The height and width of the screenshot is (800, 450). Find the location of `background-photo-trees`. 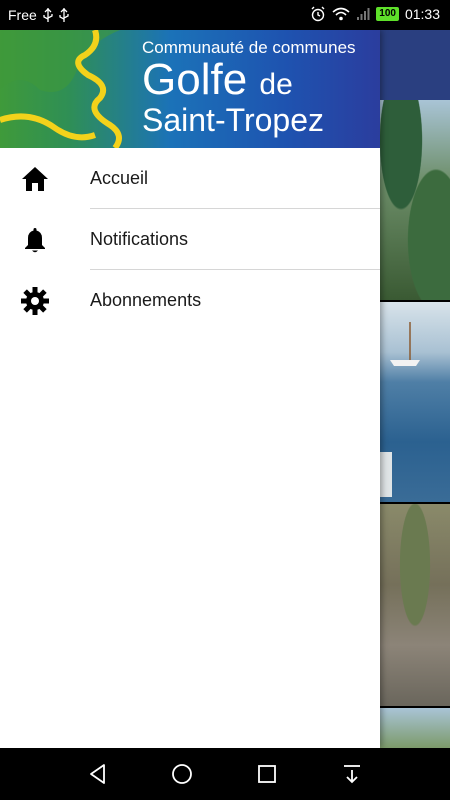

background-photo-trees is located at coordinates (415, 728).